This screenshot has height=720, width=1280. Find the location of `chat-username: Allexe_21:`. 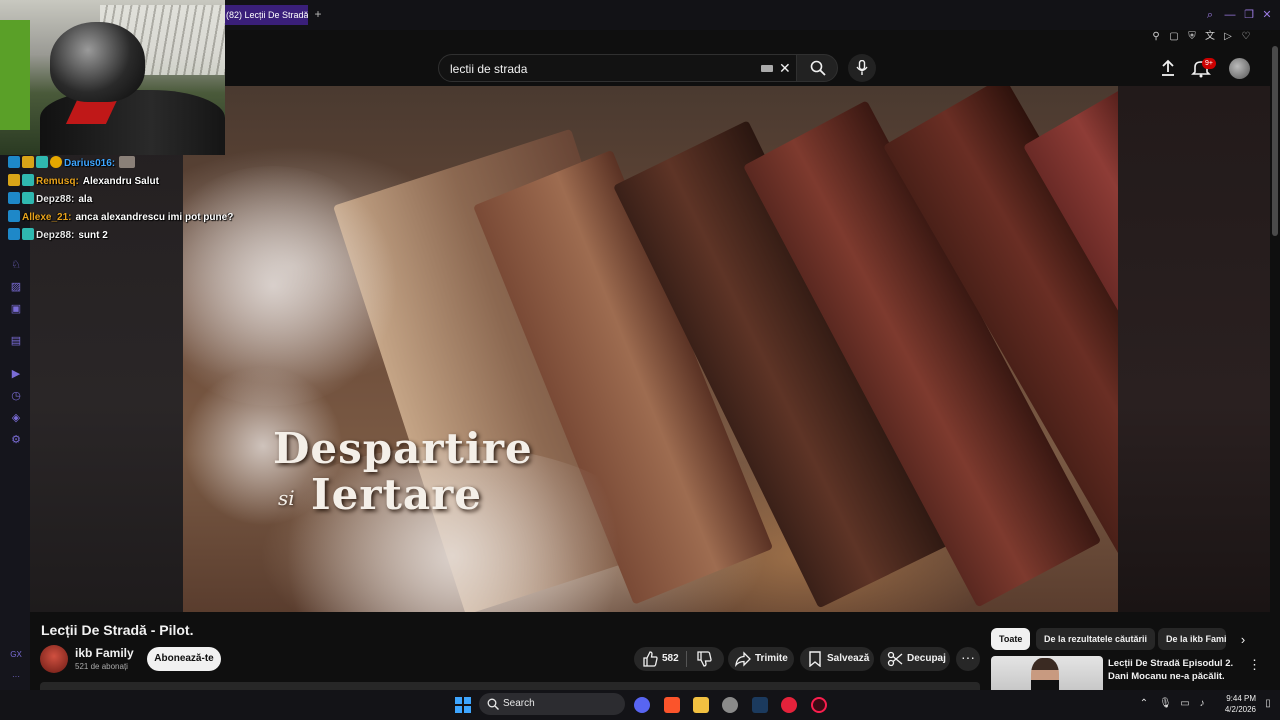

chat-username: Allexe_21: is located at coordinates (47, 217).